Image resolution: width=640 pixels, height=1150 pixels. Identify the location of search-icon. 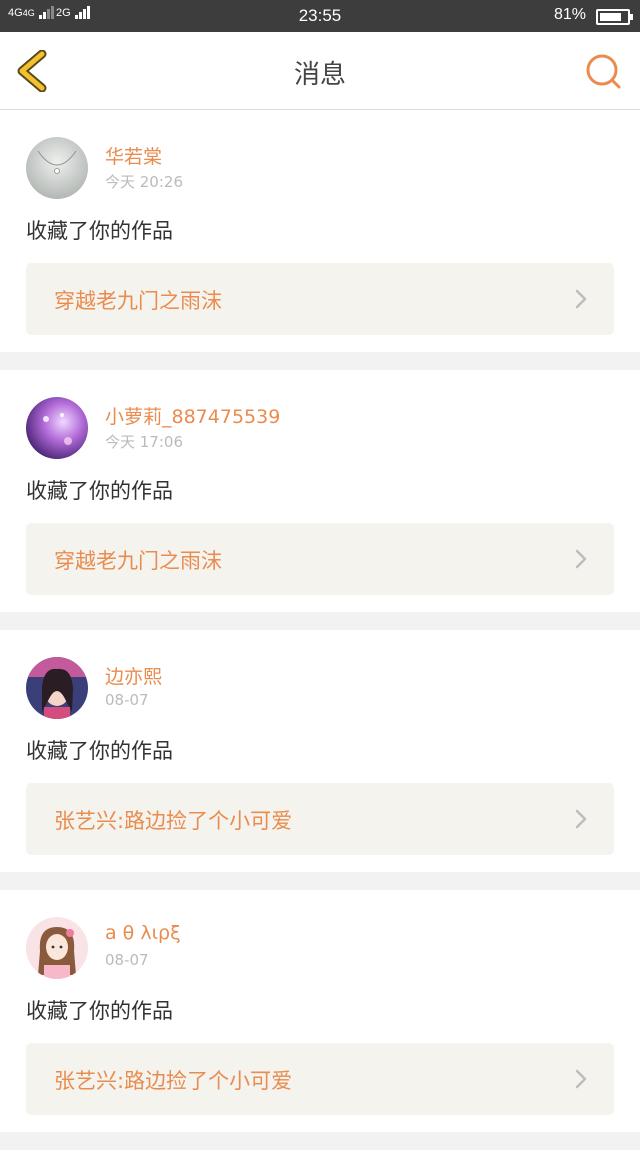
(603, 71).